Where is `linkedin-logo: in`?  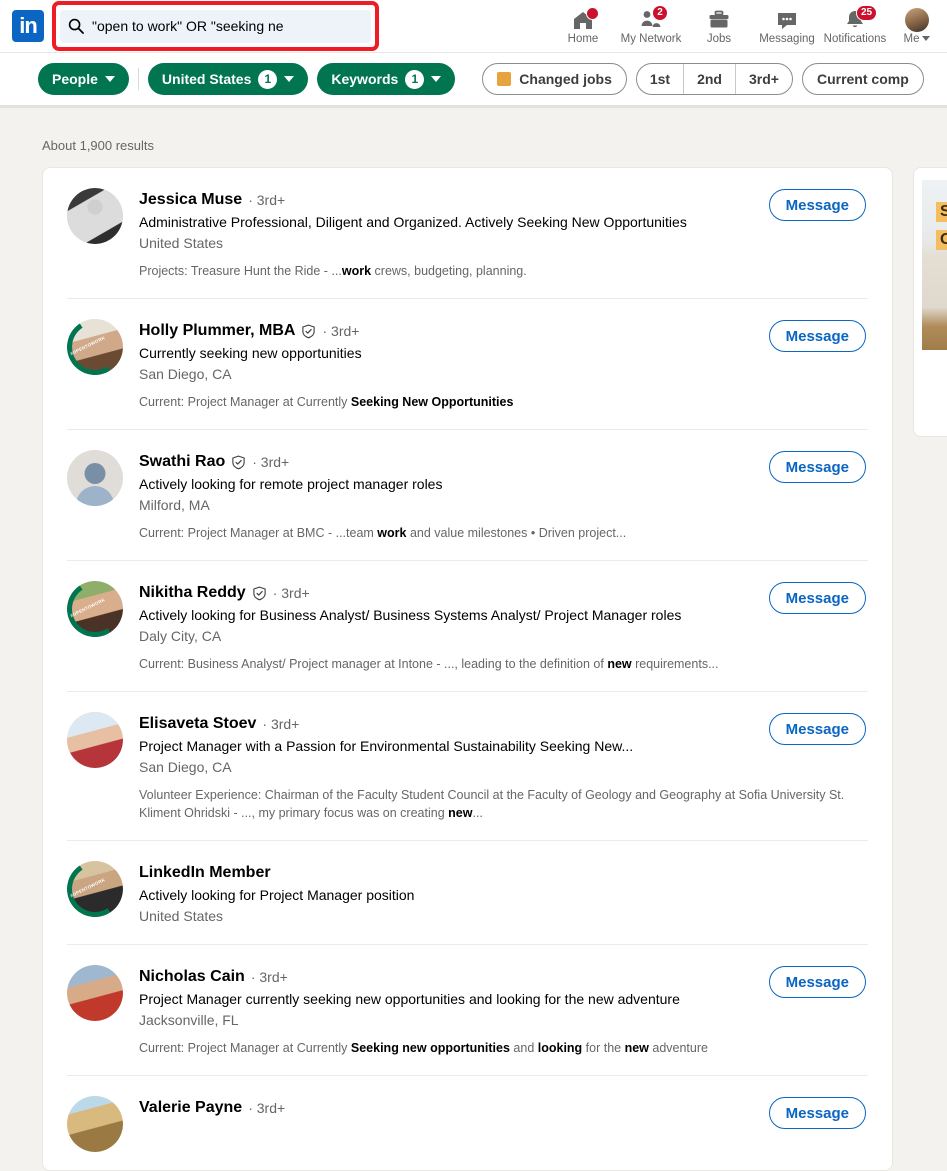 linkedin-logo: in is located at coordinates (28, 26).